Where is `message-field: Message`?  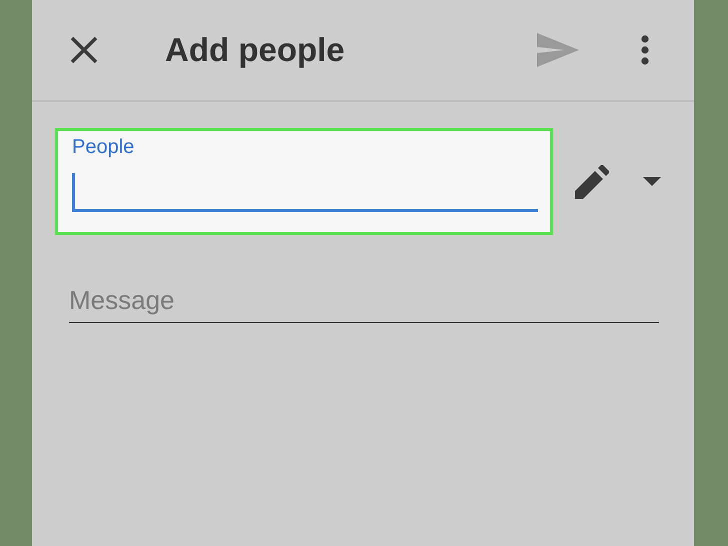 message-field: Message is located at coordinates (364, 302).